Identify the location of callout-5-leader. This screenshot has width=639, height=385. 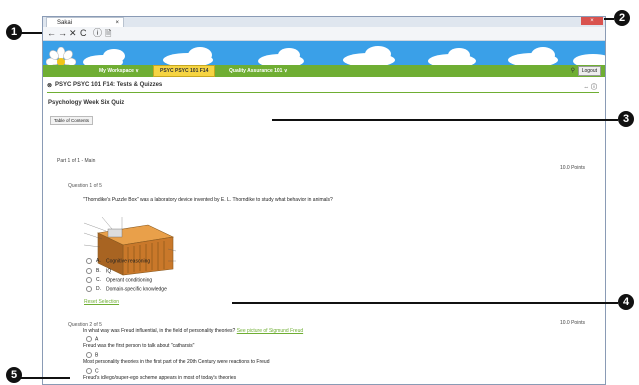
(45, 378).